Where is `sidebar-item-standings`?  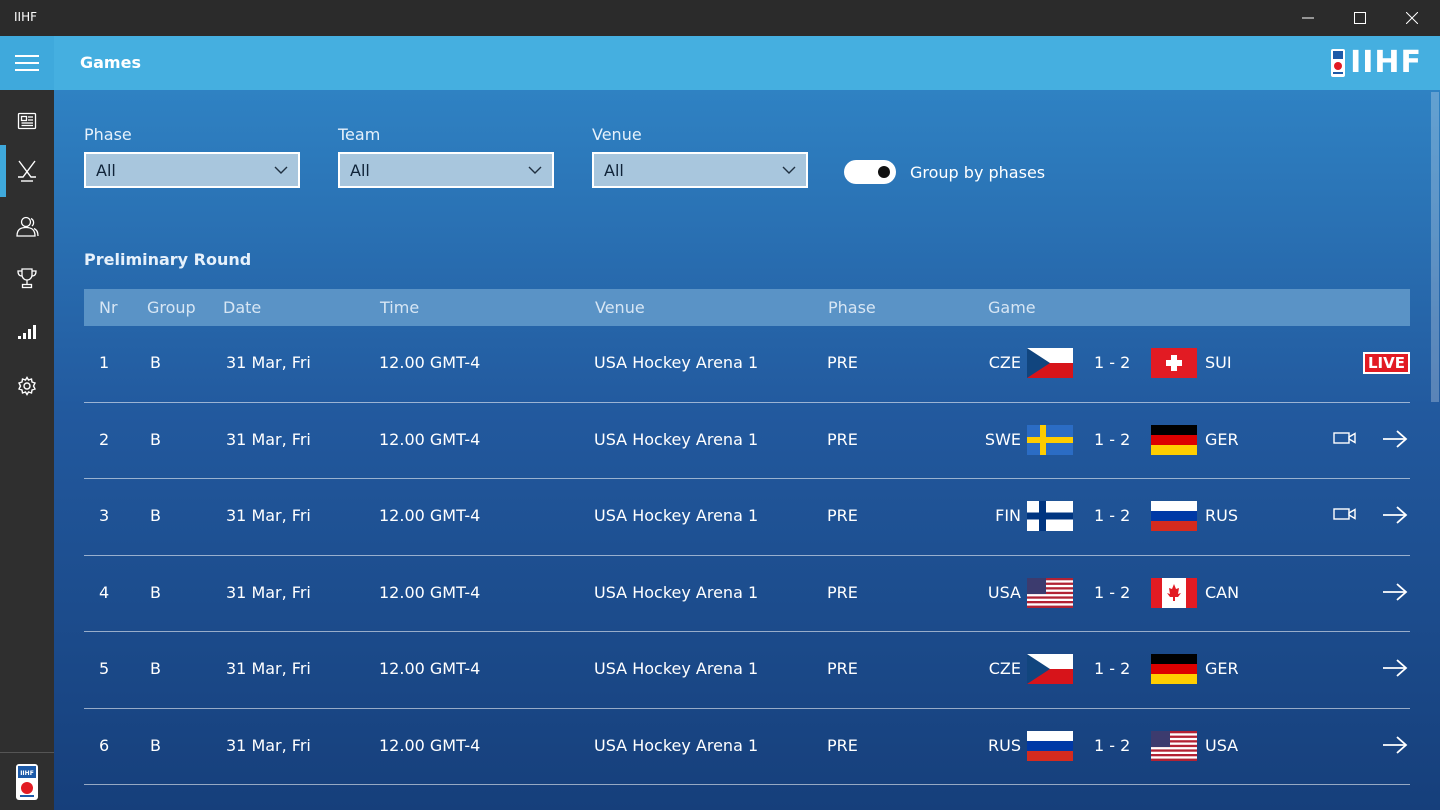
sidebar-item-standings is located at coordinates (27, 278).